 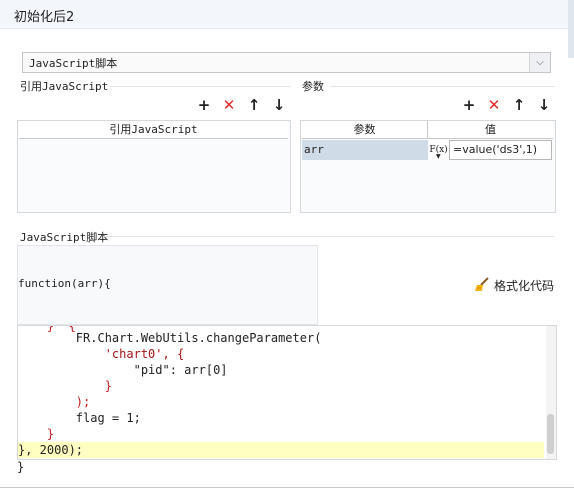 What do you see at coordinates (153, 130) in the screenshot?
I see `ref-js-column-header: 引用JavaScript` at bounding box center [153, 130].